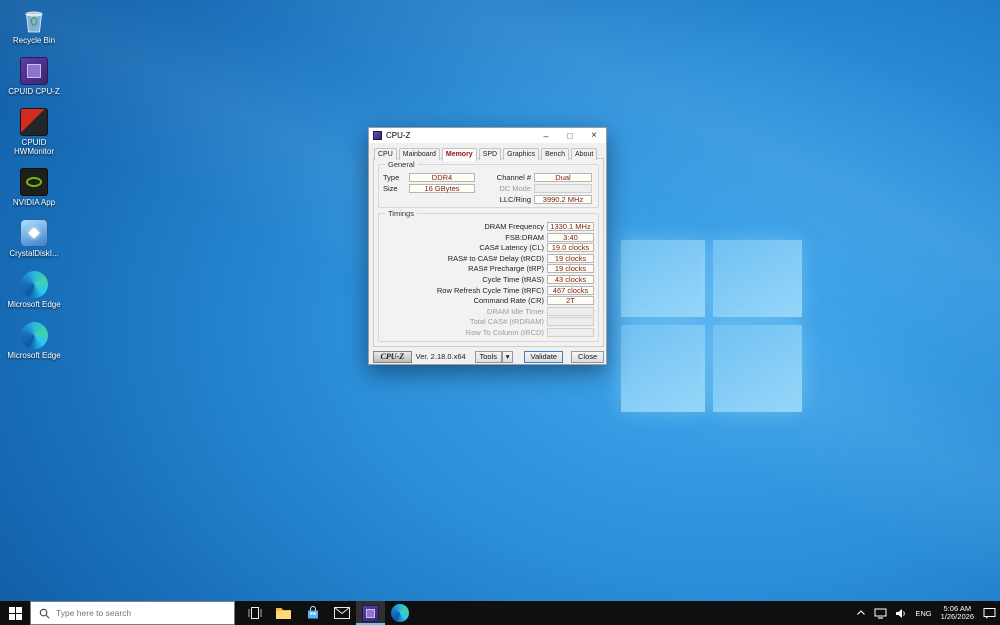  Describe the element at coordinates (524, 237) in the screenshot. I see `field-label: FSB:DRAM` at that location.